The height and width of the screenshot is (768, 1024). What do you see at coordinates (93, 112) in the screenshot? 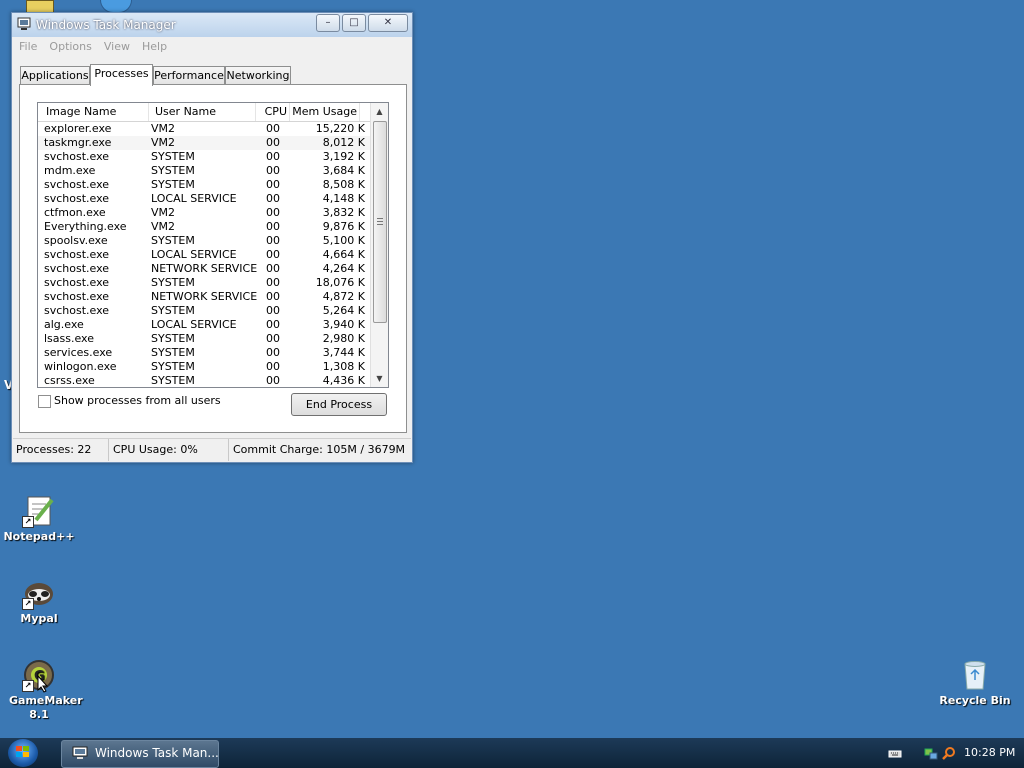
I see `column-image-name: Image Name` at bounding box center [93, 112].